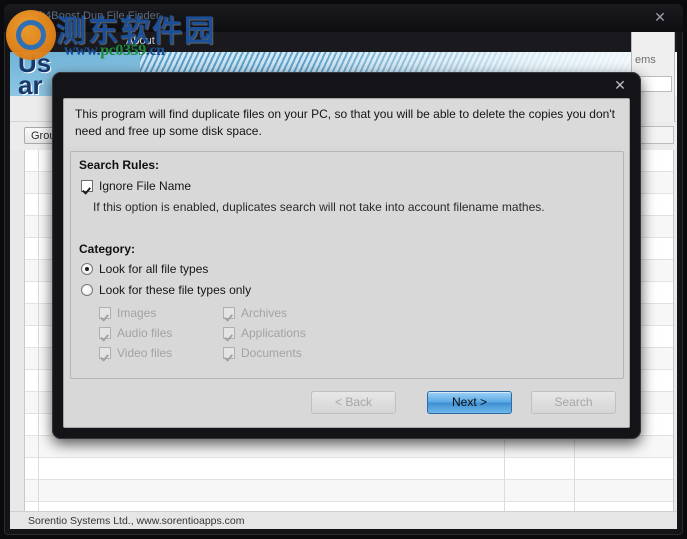  What do you see at coordinates (271, 353) in the screenshot?
I see `checkbox-documents-label: Documents` at bounding box center [271, 353].